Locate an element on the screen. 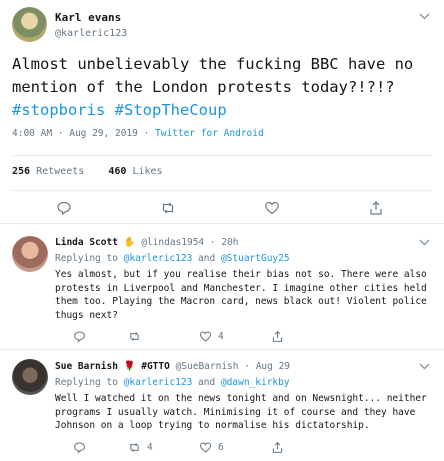 This screenshot has height=461, width=444. like-count: 4 is located at coordinates (221, 336).